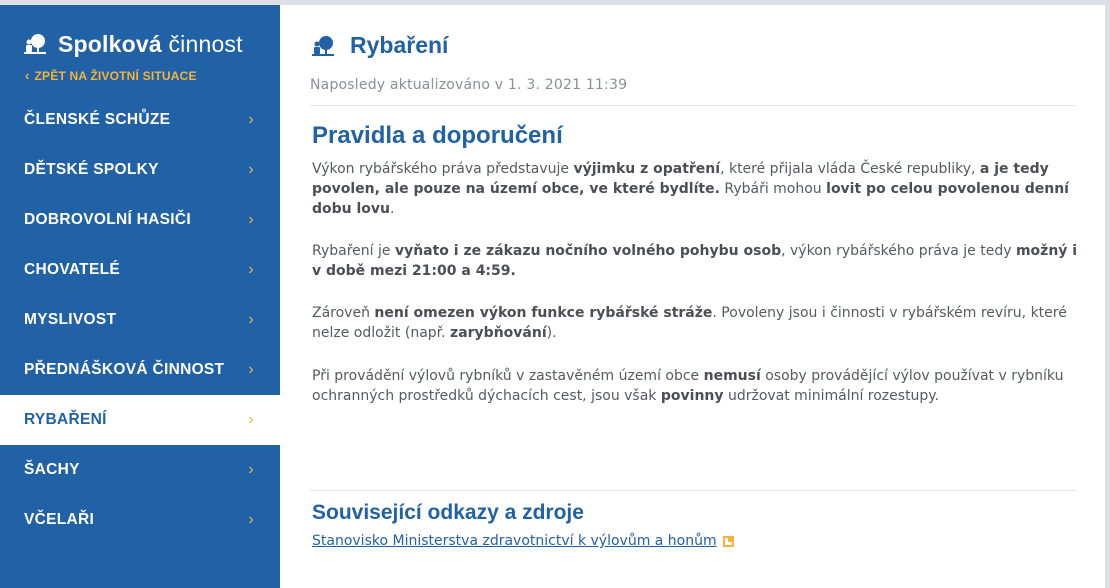 This screenshot has height=588, width=1110. I want to click on sidebar-item-myslivost: MYSLIVOST ›, so click(140, 320).